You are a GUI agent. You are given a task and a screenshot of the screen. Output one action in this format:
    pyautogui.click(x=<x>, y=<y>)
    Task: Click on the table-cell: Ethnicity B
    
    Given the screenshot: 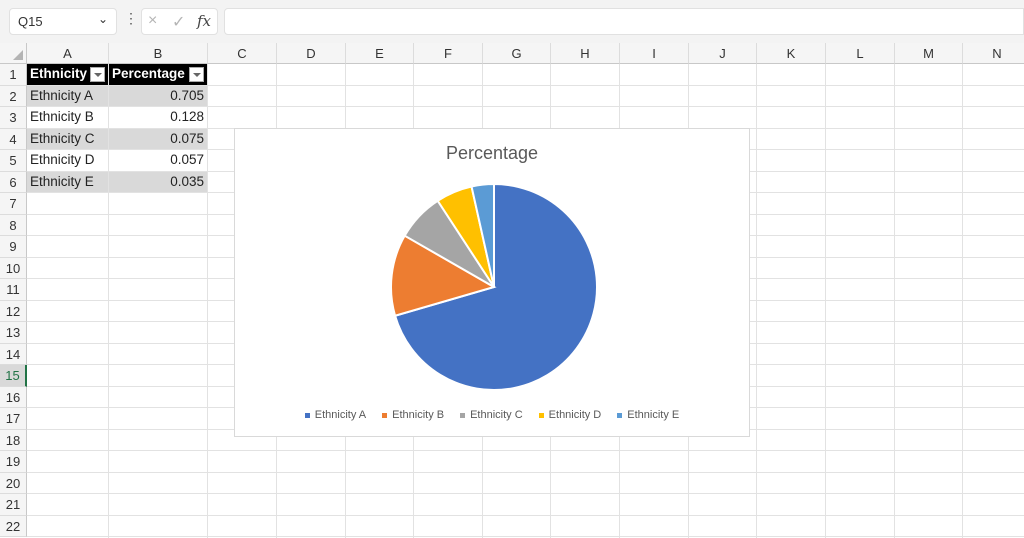 What is the action you would take?
    pyautogui.click(x=67, y=117)
    